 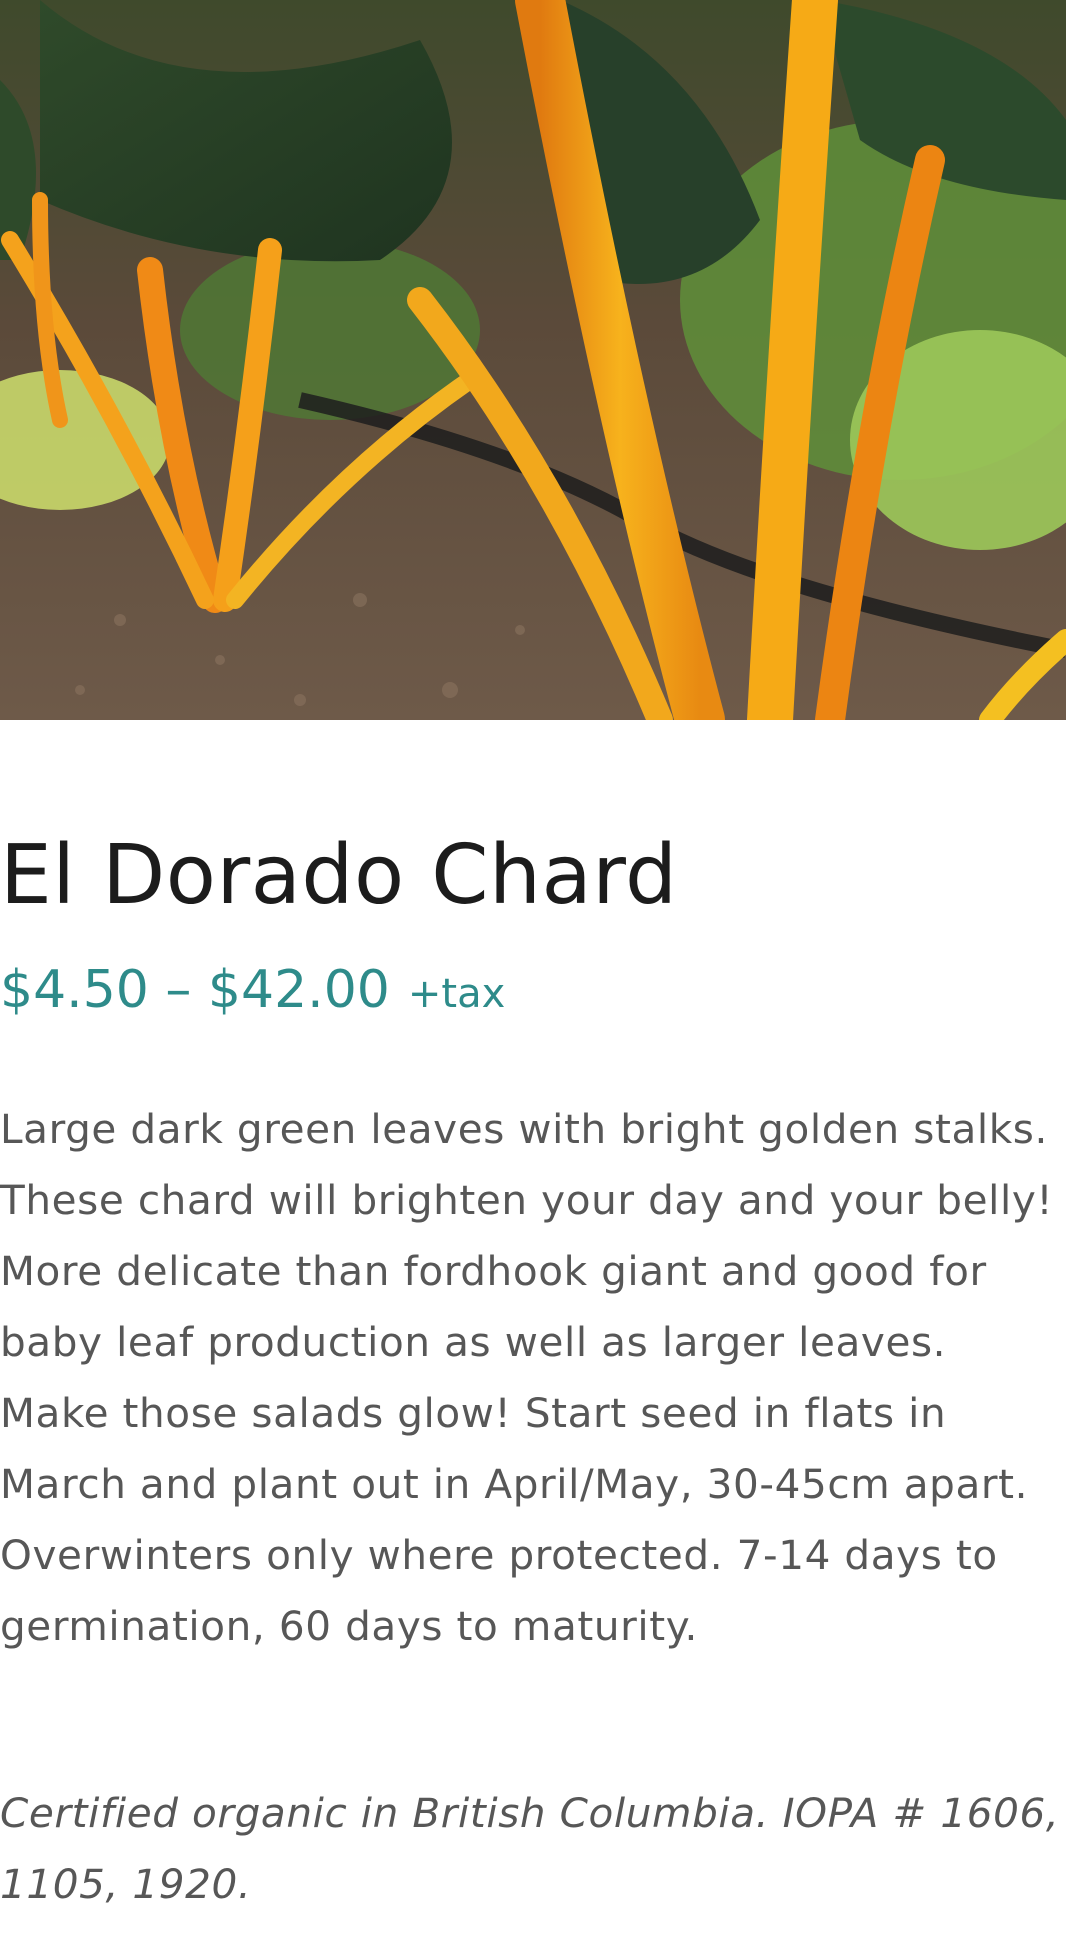 What do you see at coordinates (339, 875) in the screenshot?
I see `product-title: El Dorado Chard` at bounding box center [339, 875].